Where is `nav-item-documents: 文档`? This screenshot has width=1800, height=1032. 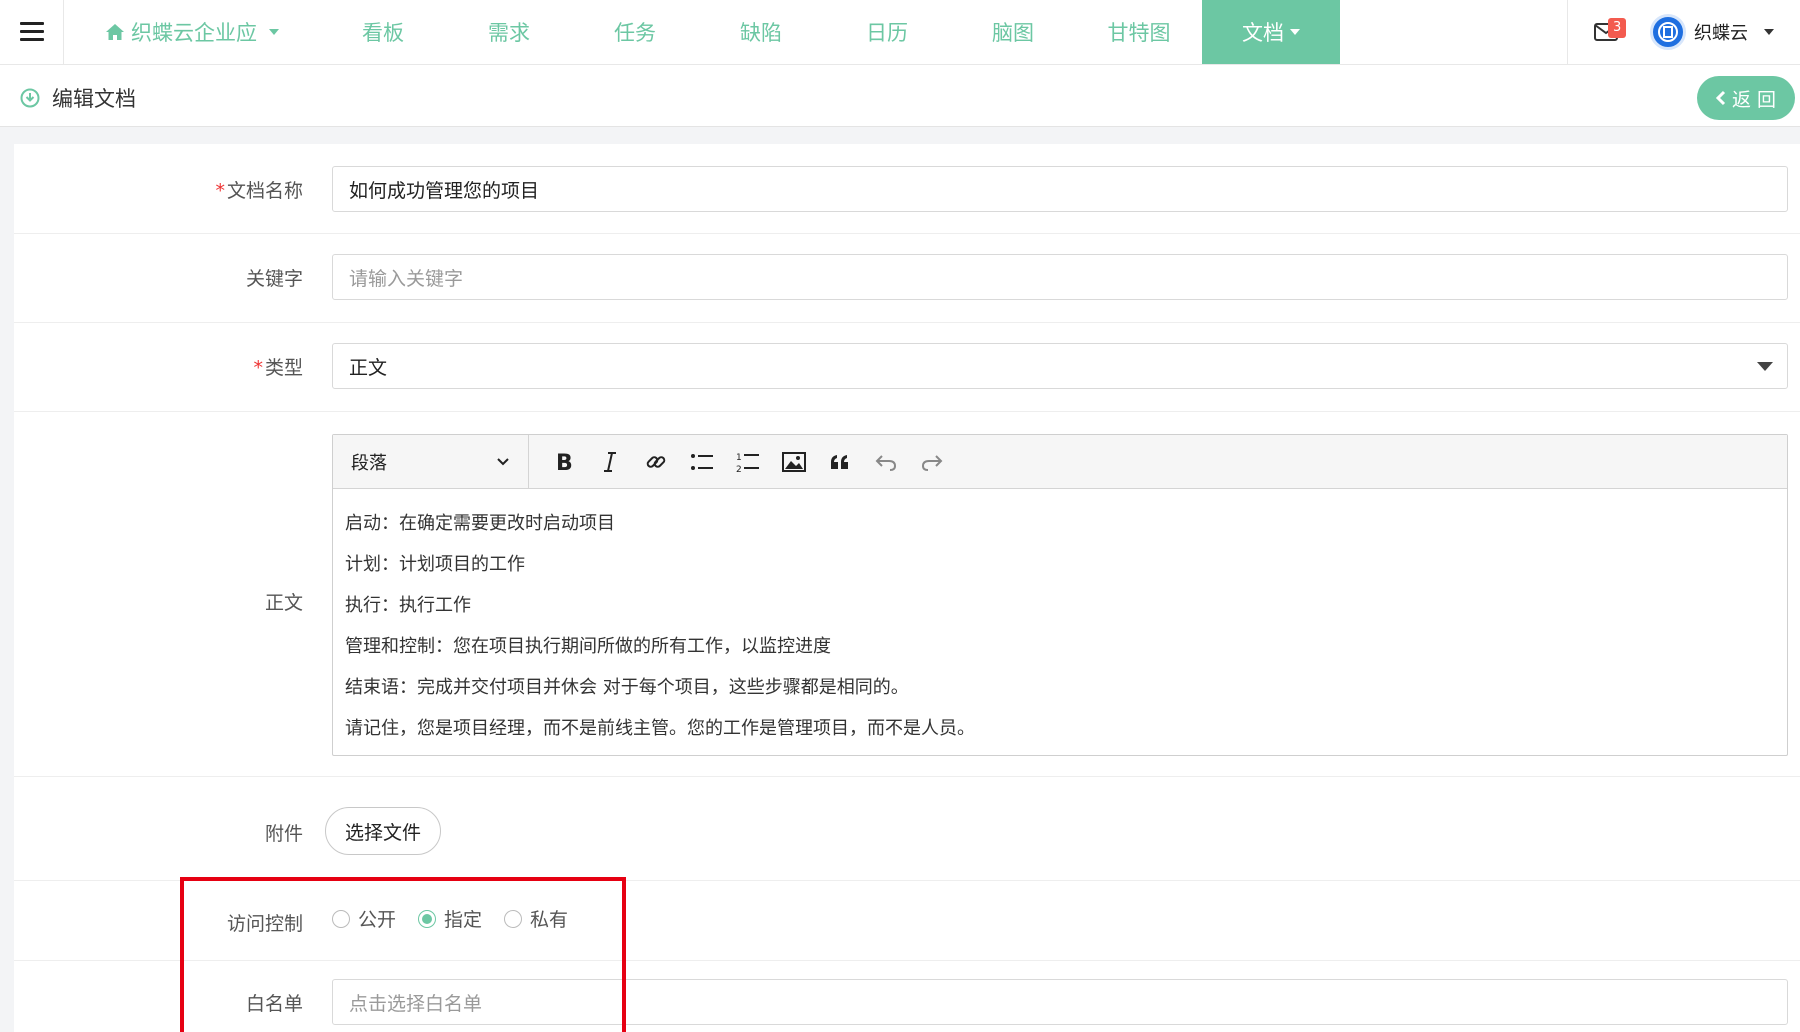 nav-item-documents: 文档 is located at coordinates (1271, 32).